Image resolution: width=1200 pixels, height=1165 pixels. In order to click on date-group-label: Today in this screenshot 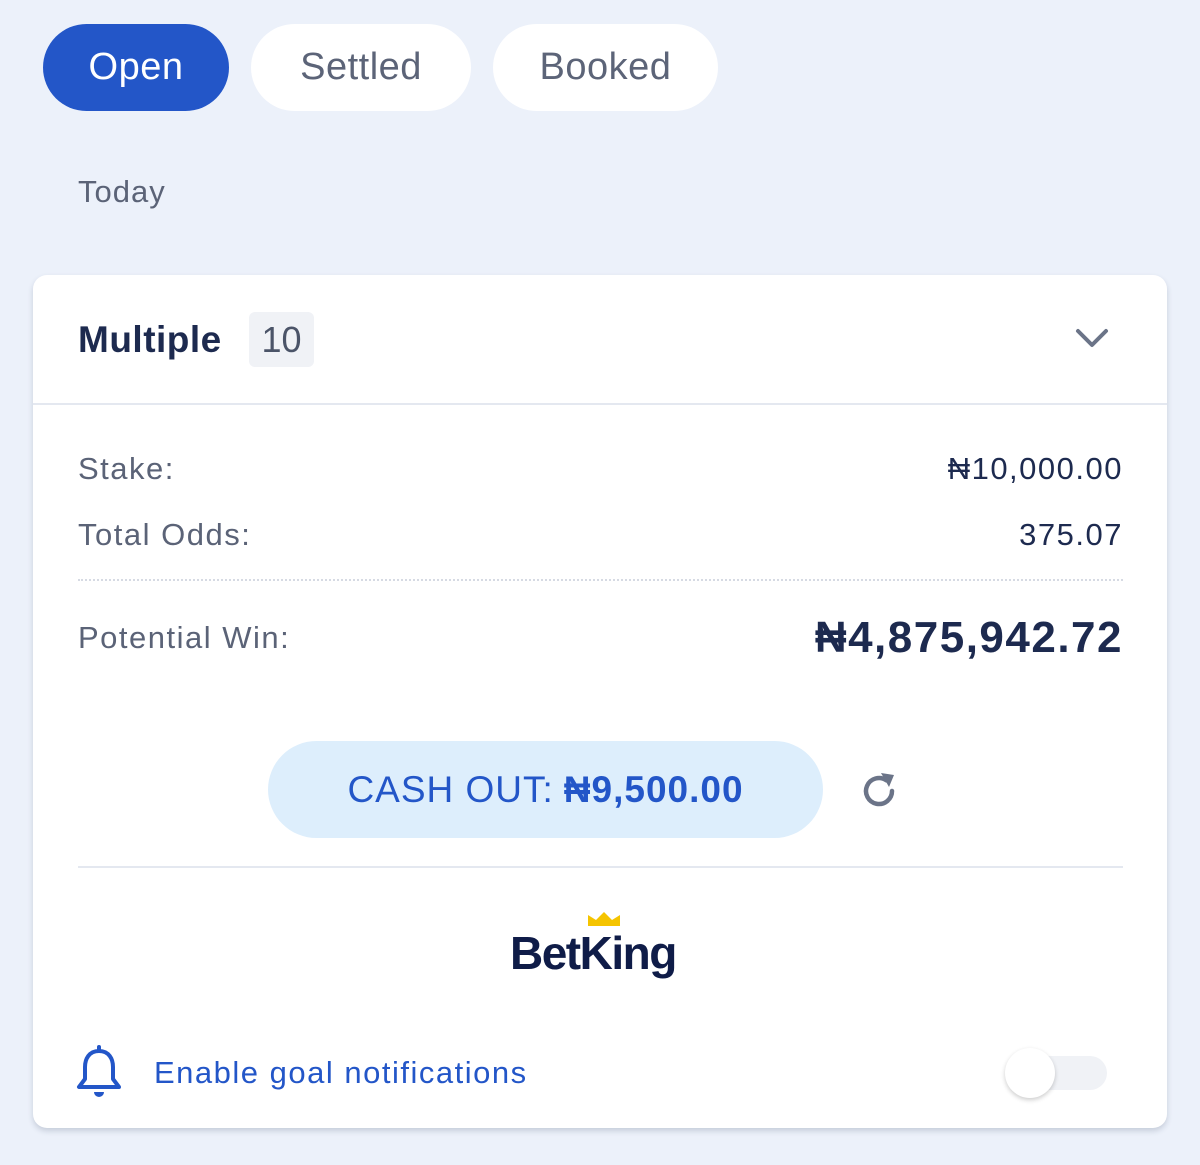, I will do `click(122, 191)`.